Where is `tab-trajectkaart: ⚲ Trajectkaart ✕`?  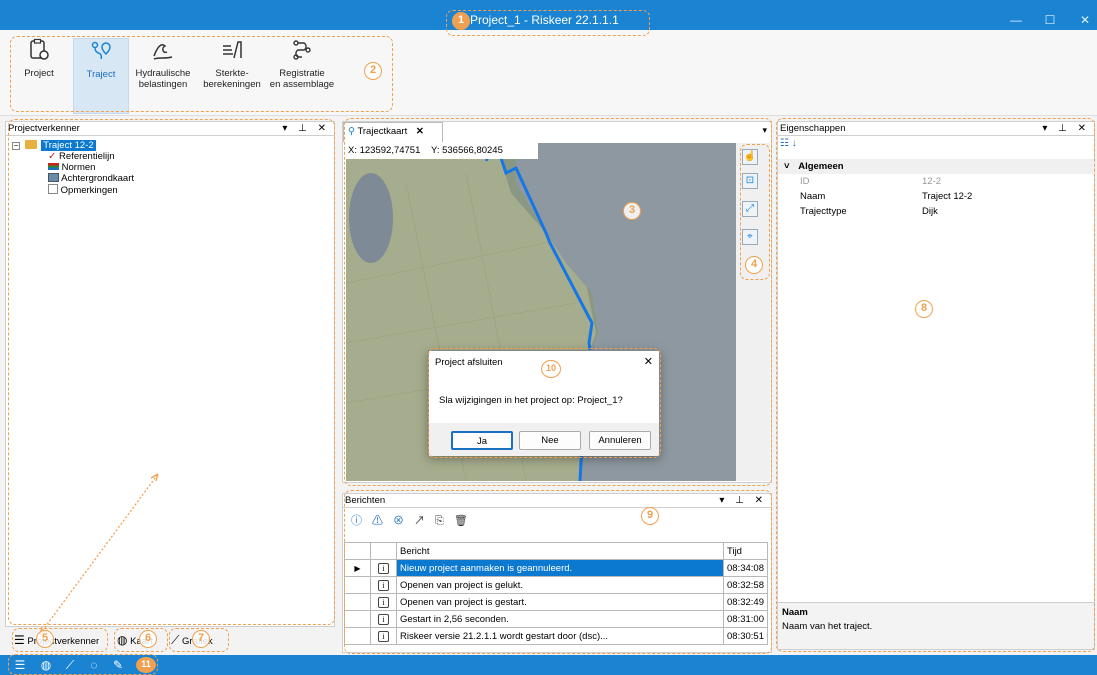
tab-trajectkaart: ⚲ Trajectkaart ✕ is located at coordinates (393, 132).